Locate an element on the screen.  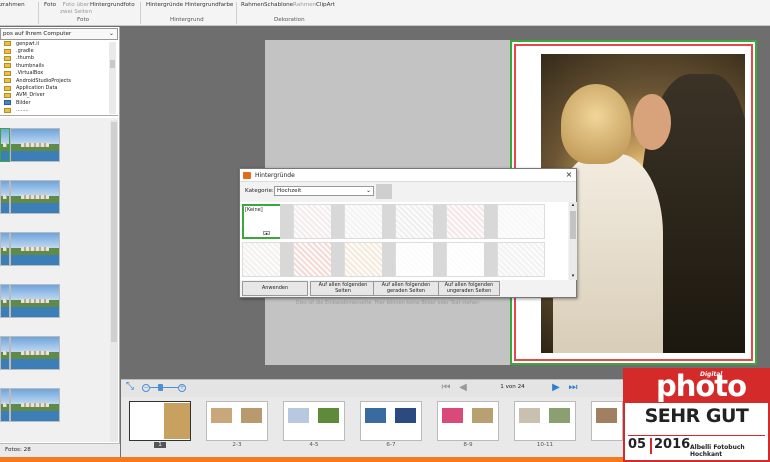
folder-tree-item: AndroidStudioProjects is located at coordinates (37, 80).